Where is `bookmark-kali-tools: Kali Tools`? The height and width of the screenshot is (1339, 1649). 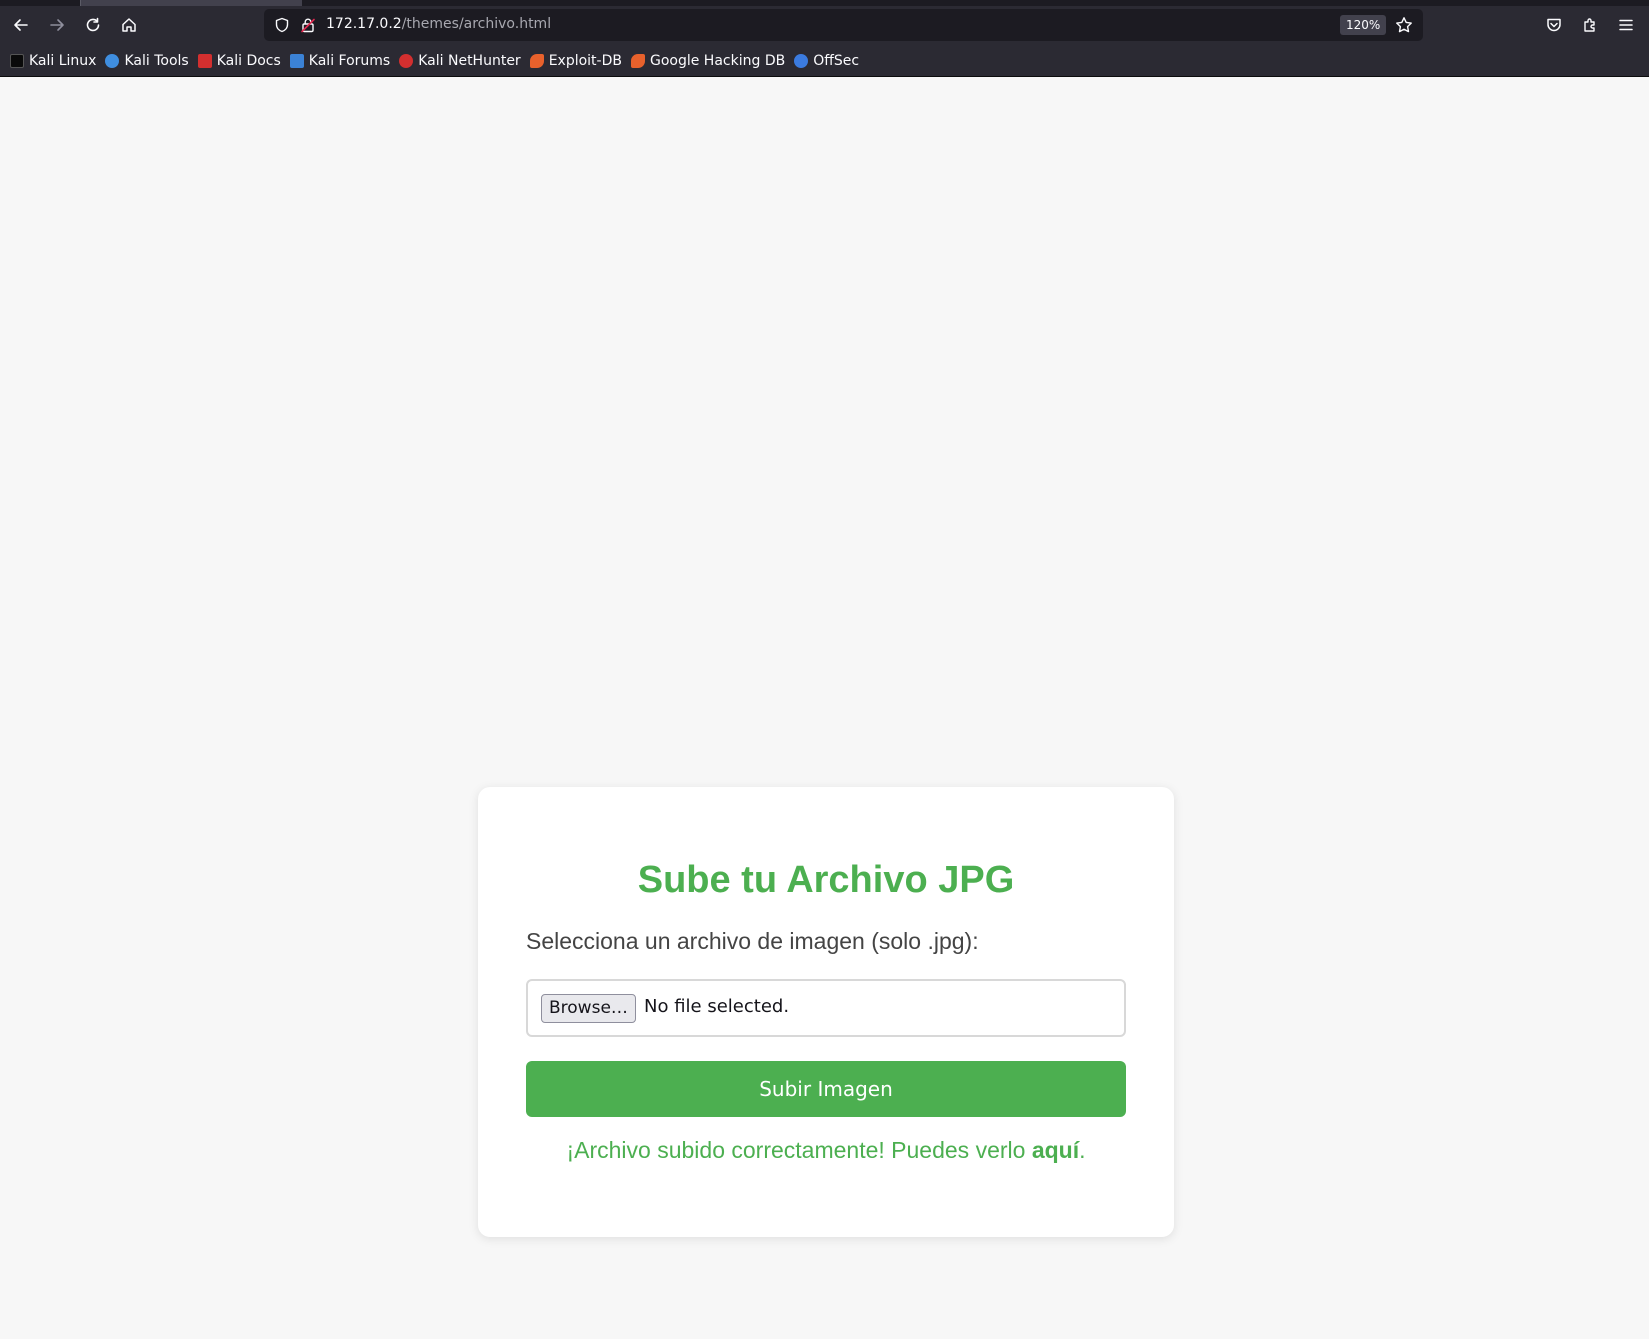
bookmark-kali-tools: Kali Tools is located at coordinates (148, 61).